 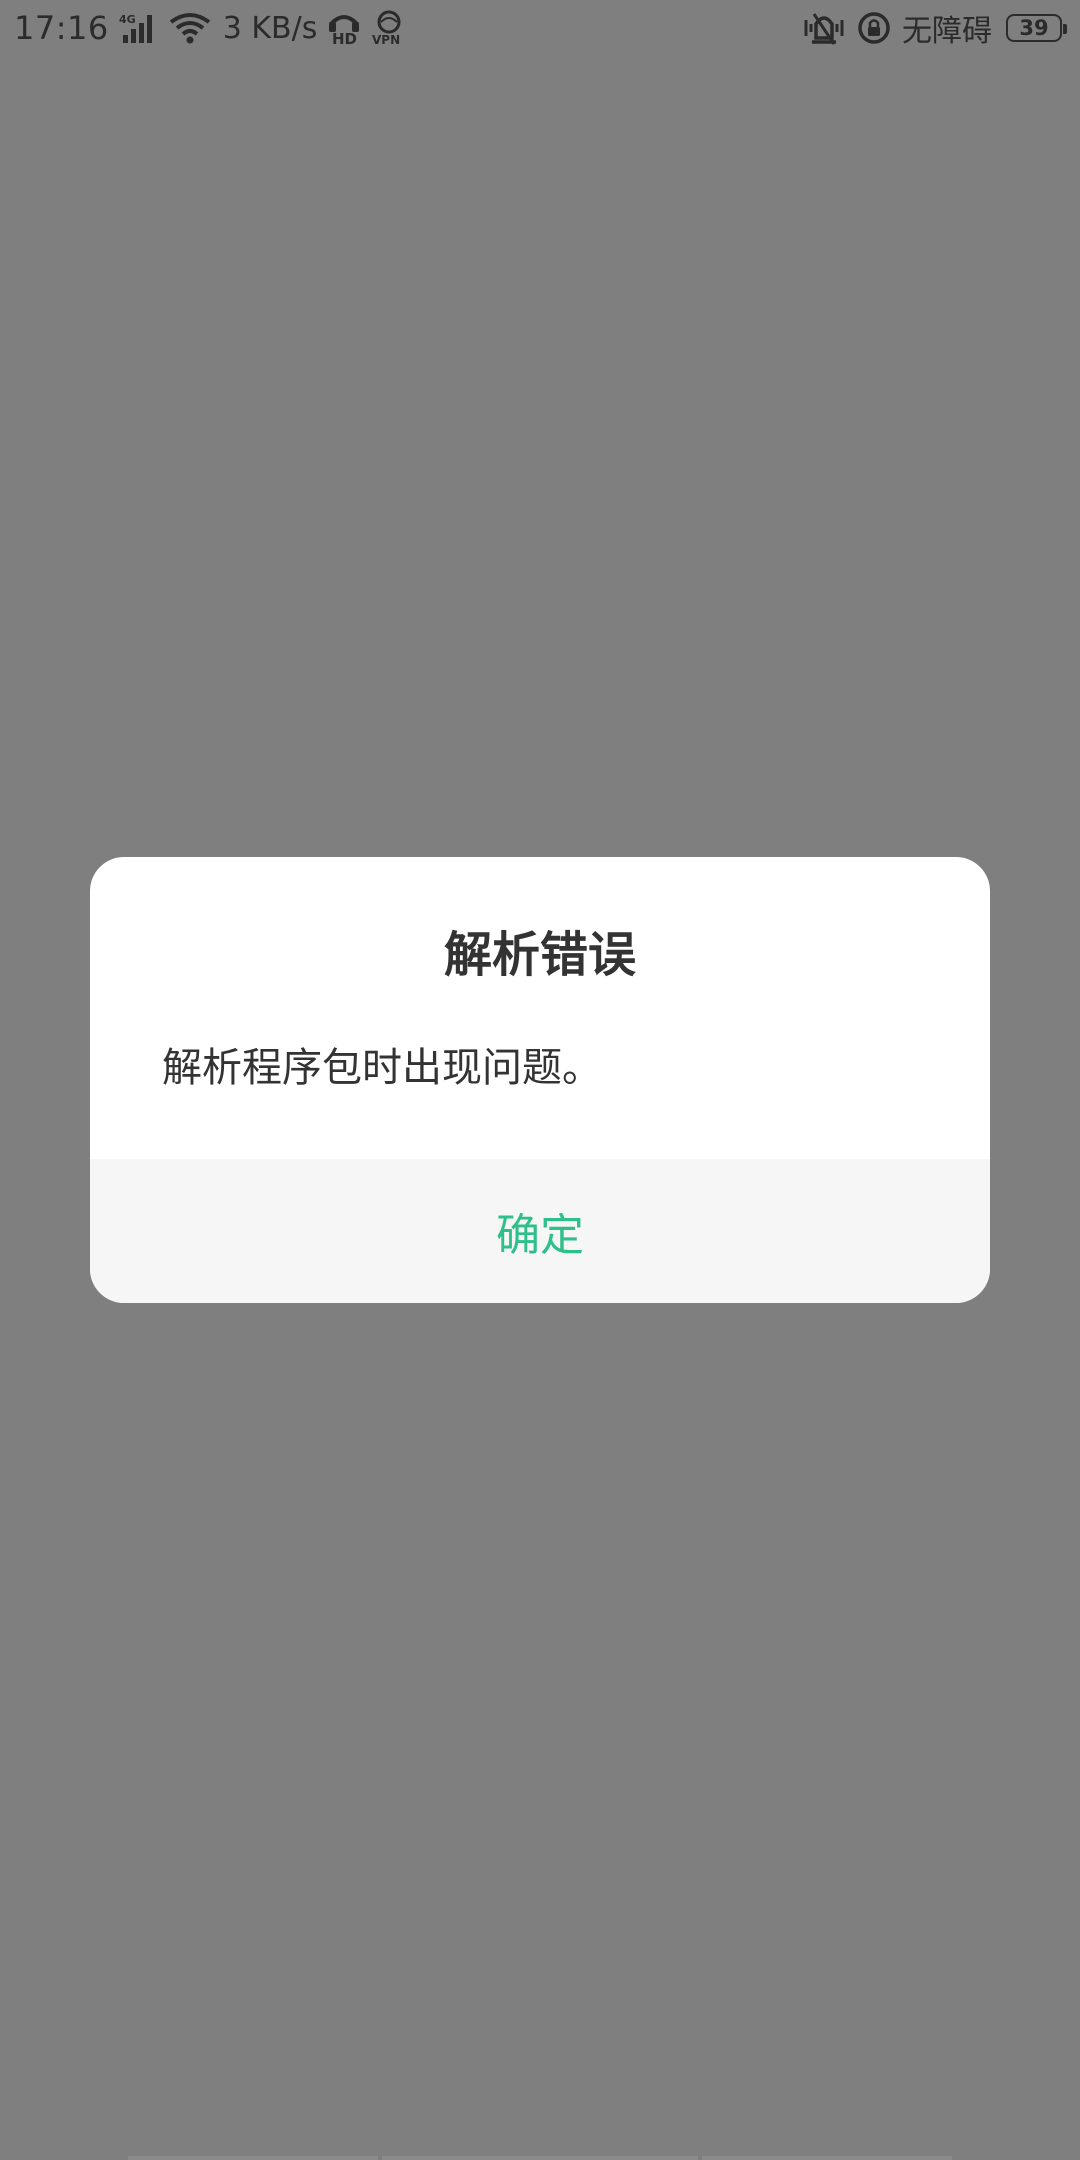 I want to click on hd-label: HD, so click(x=344, y=38).